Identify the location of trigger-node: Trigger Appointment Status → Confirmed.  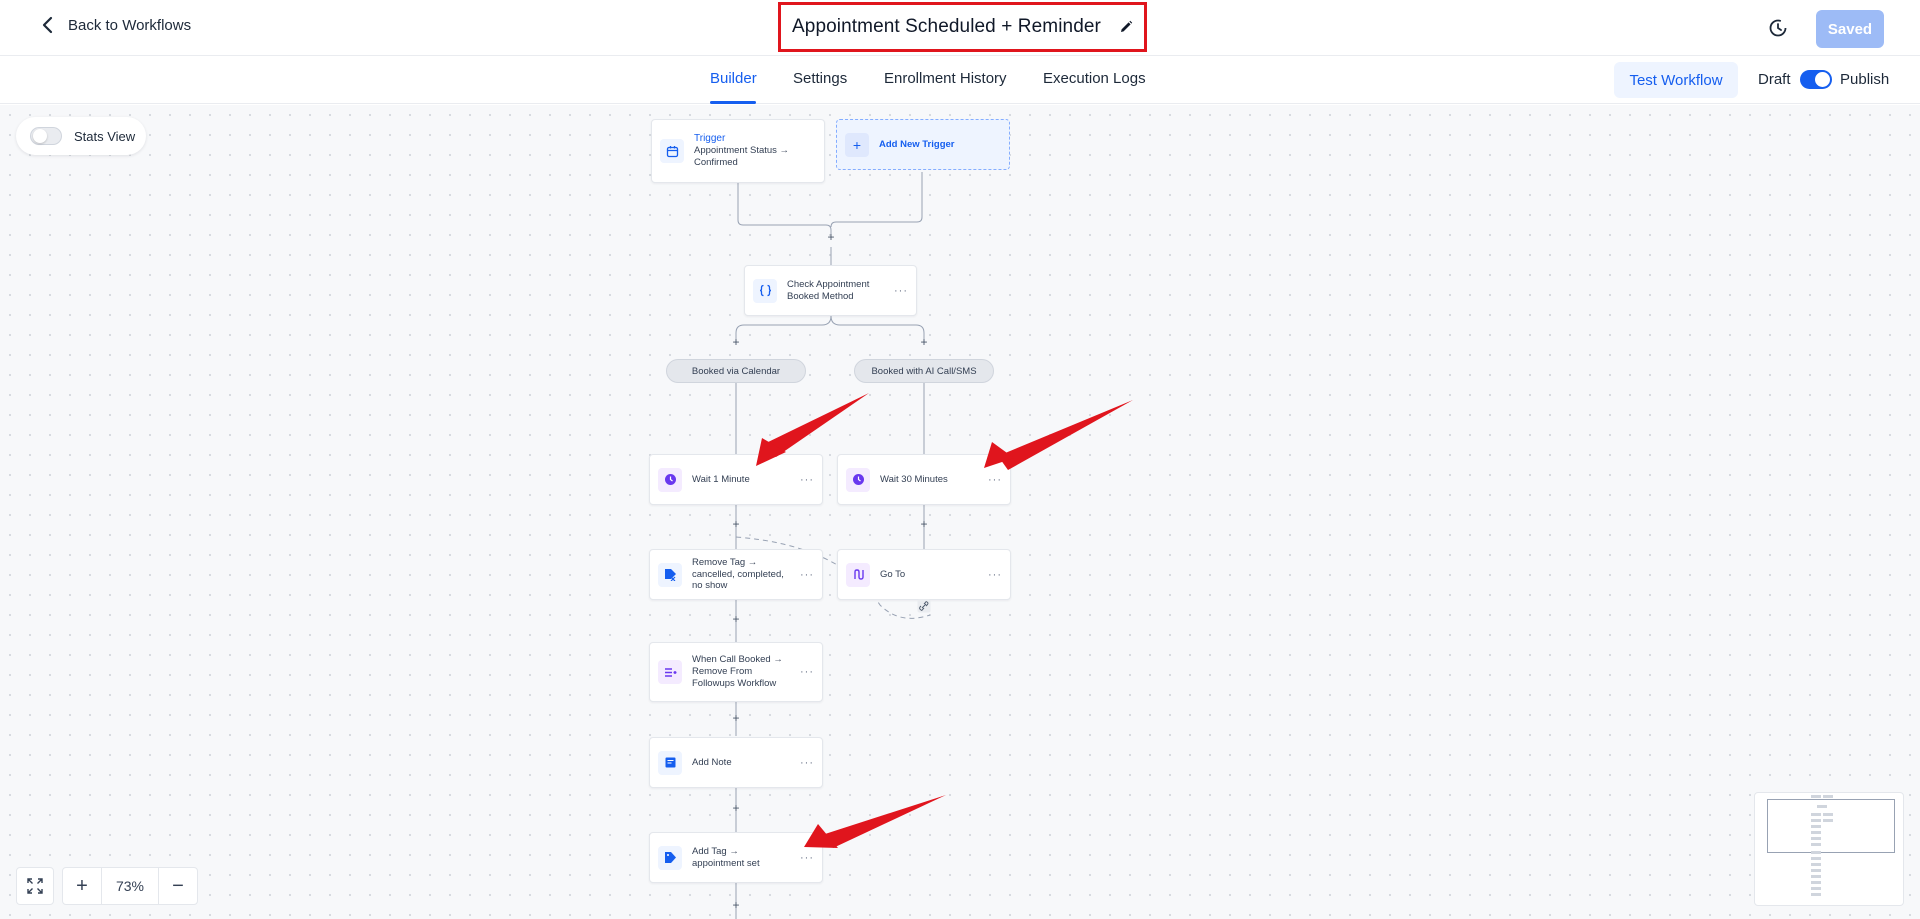
(738, 151).